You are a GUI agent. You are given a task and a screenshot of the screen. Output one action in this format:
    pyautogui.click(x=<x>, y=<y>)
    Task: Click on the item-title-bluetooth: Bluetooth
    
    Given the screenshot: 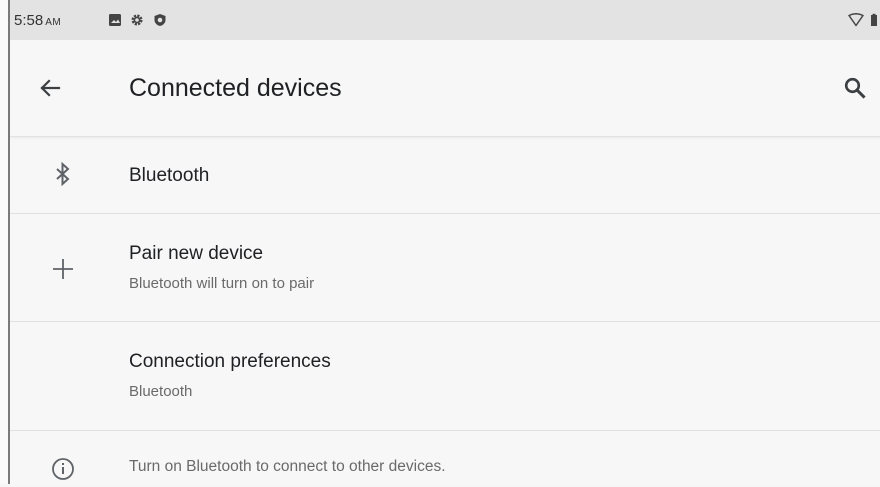 What is the action you would take?
    pyautogui.click(x=169, y=175)
    